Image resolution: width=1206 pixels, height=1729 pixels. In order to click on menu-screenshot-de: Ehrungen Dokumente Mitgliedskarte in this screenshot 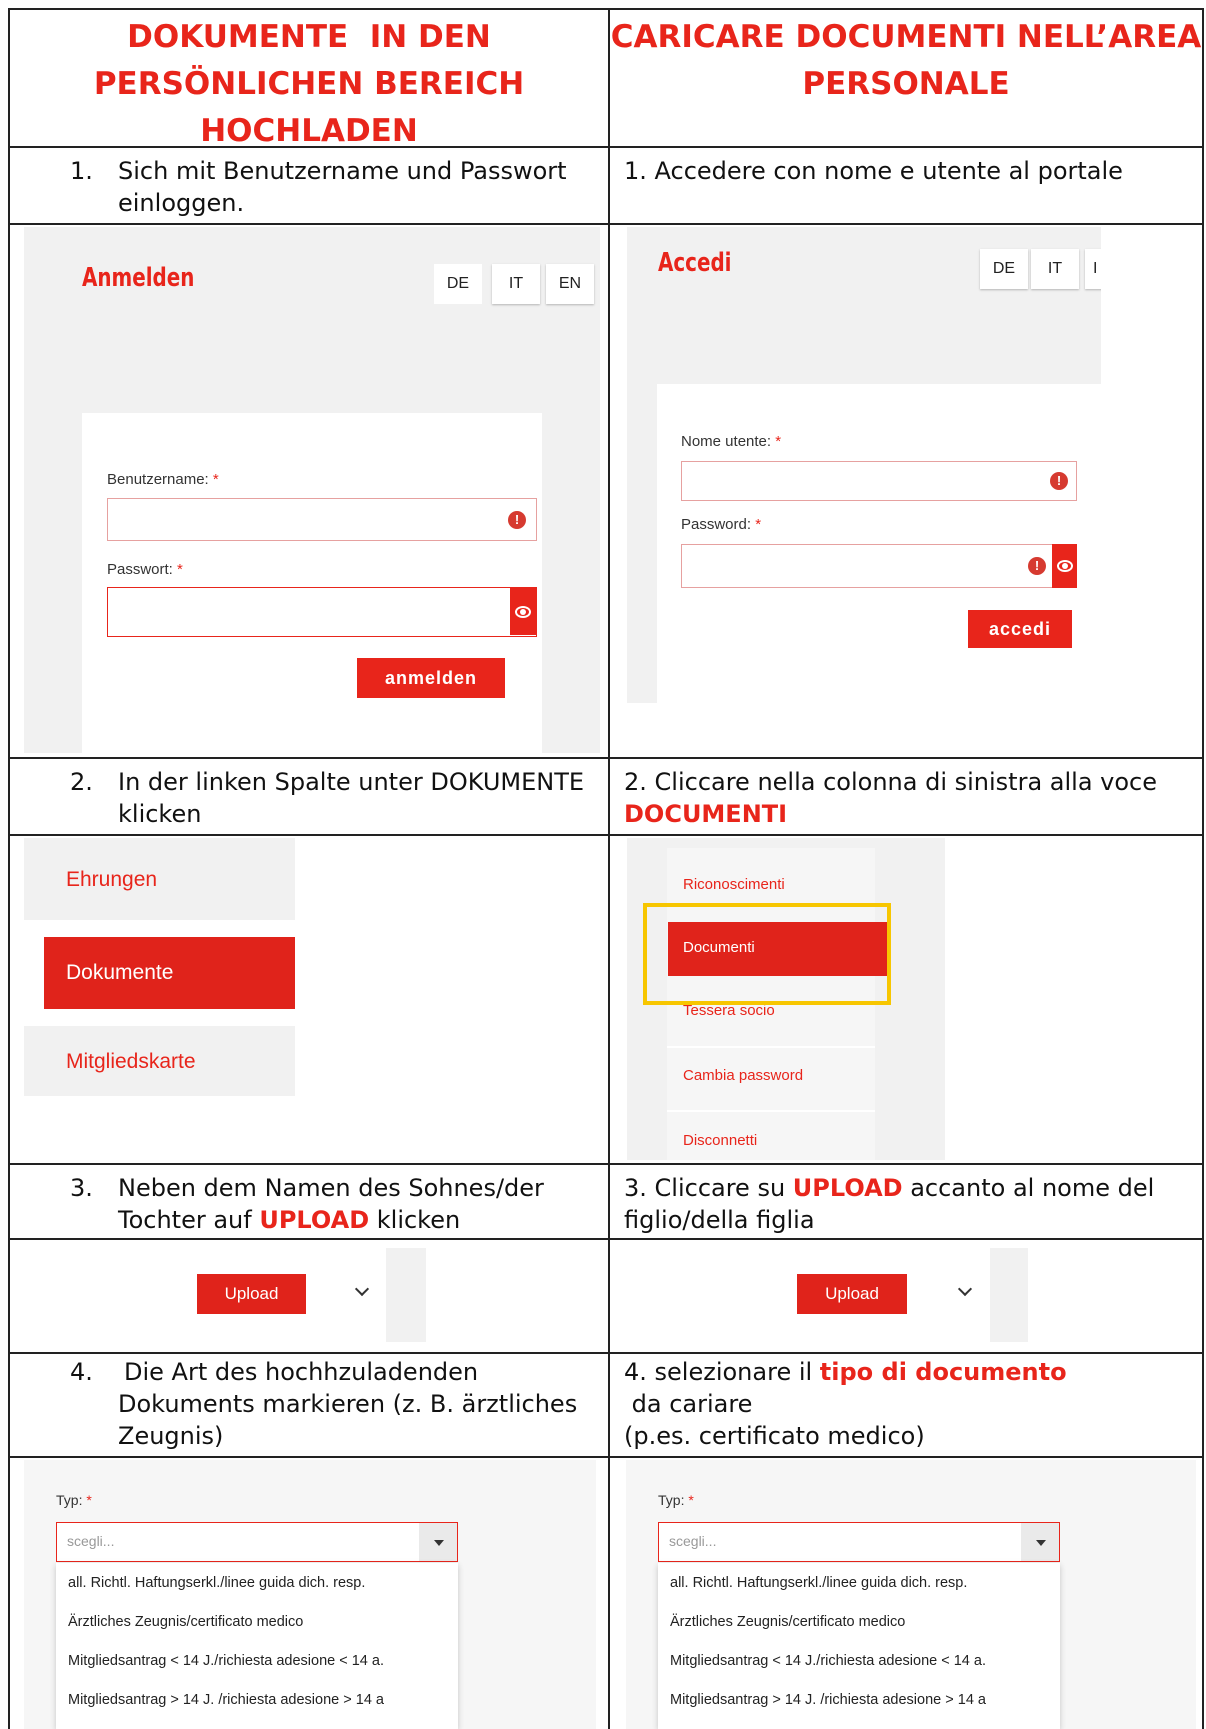, I will do `click(159, 967)`.